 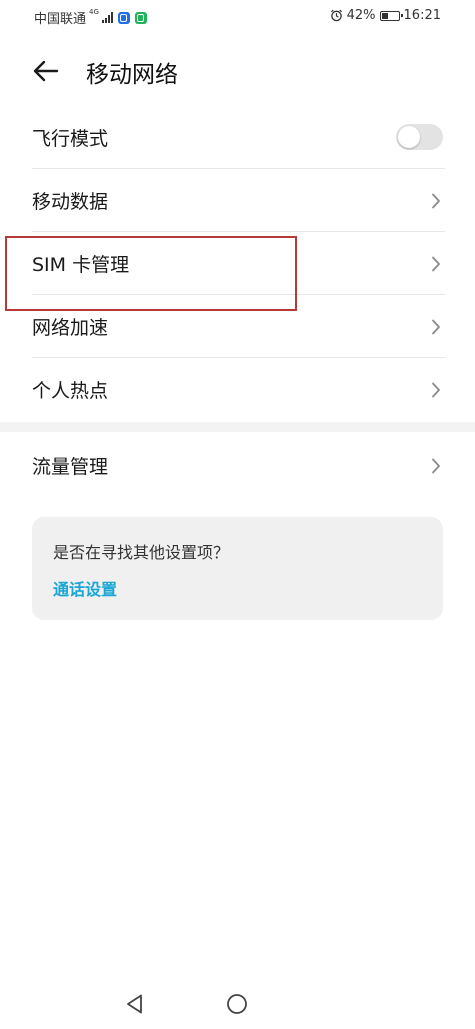 I want to click on personal-hotspot-row: 个人热点, so click(x=237, y=389).